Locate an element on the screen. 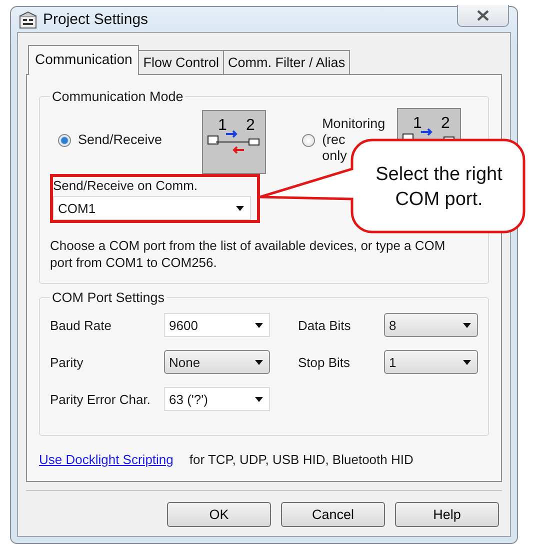 The height and width of the screenshot is (550, 541). radio-label: Monitoring is located at coordinates (354, 124).